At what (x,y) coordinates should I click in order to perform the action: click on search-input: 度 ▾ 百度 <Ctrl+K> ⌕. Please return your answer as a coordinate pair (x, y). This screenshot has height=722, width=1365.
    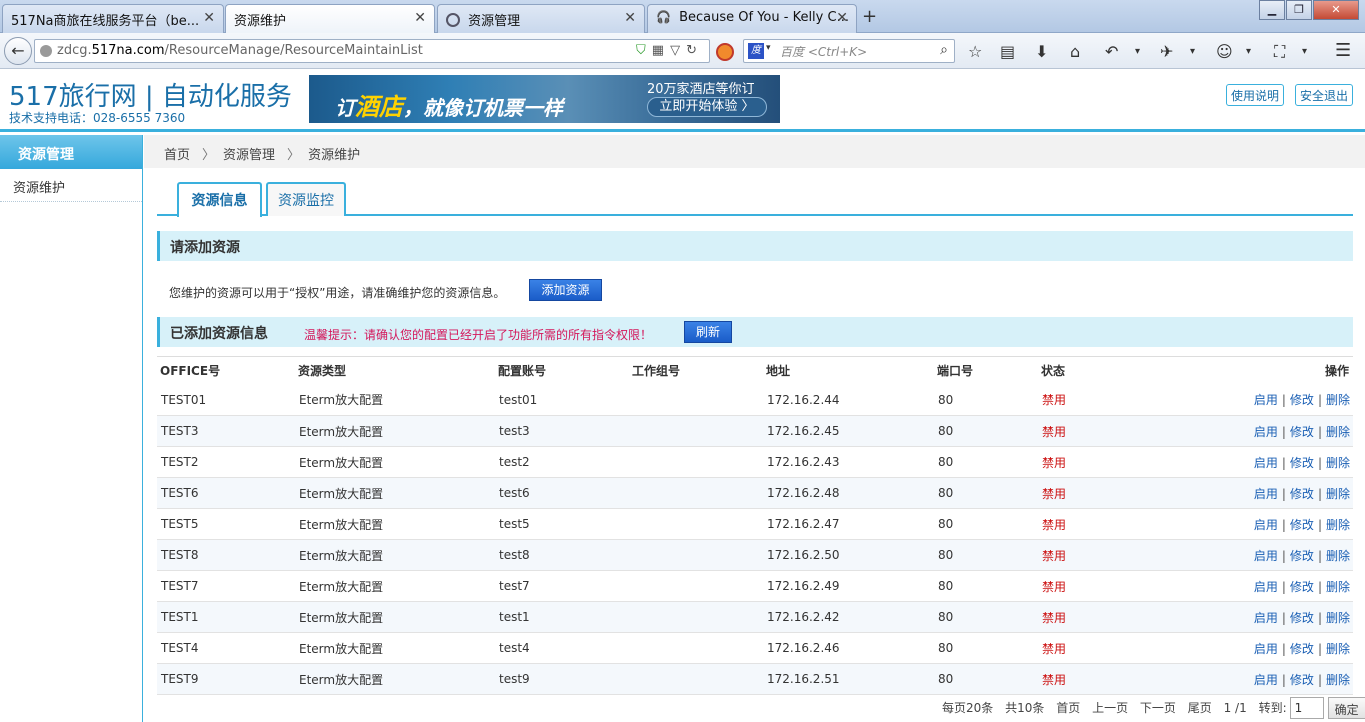
    Looking at the image, I should click on (849, 51).